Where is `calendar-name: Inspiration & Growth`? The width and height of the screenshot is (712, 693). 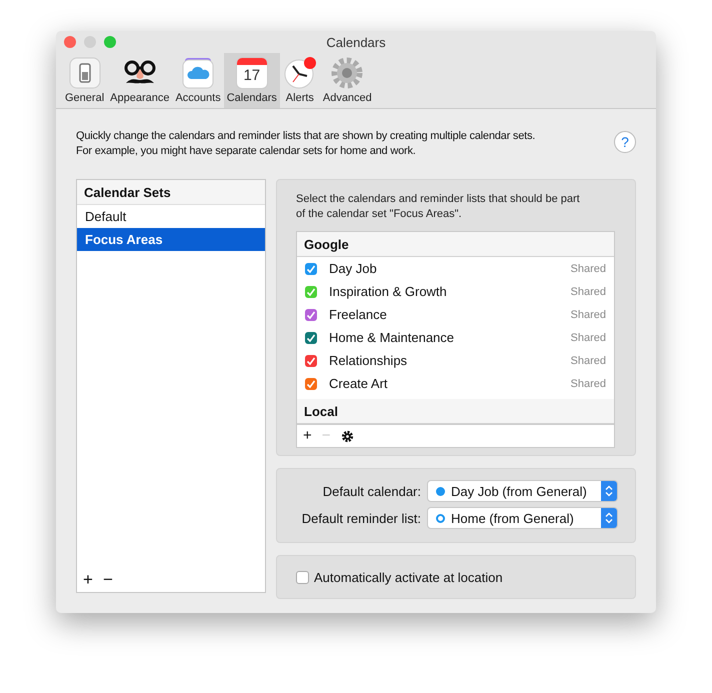 calendar-name: Inspiration & Growth is located at coordinates (388, 291).